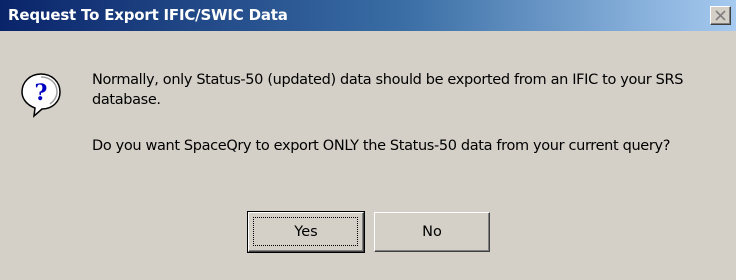 Image resolution: width=736 pixels, height=280 pixels. I want to click on yes-button: Yes, so click(306, 232).